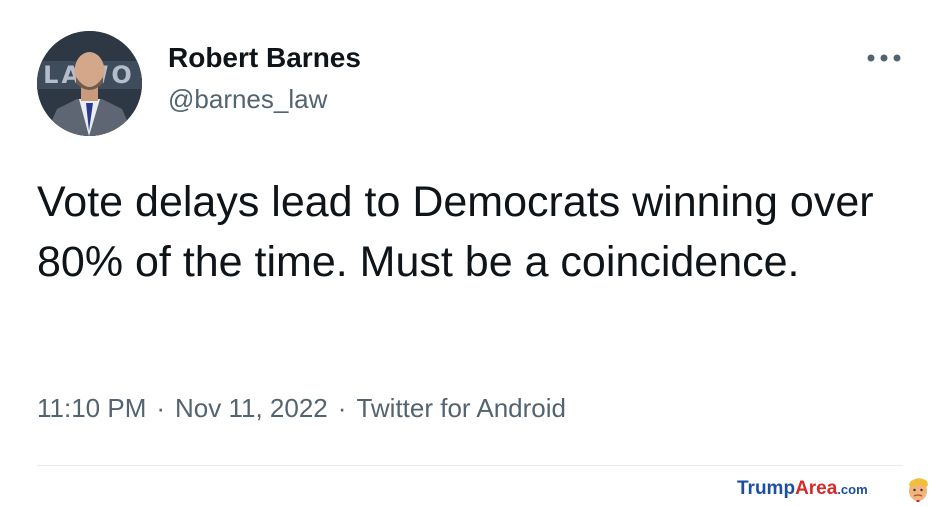 Image resolution: width=940 pixels, height=507 pixels. Describe the element at coordinates (264, 58) in the screenshot. I see `author-display-name: Robert Barnes` at that location.